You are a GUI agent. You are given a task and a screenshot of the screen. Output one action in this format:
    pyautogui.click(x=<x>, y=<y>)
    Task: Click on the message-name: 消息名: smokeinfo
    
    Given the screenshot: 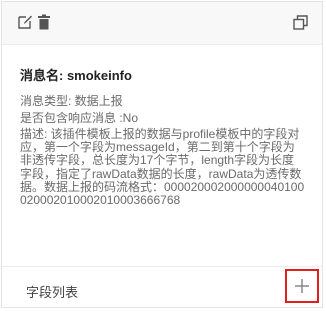 What is the action you would take?
    pyautogui.click(x=76, y=75)
    